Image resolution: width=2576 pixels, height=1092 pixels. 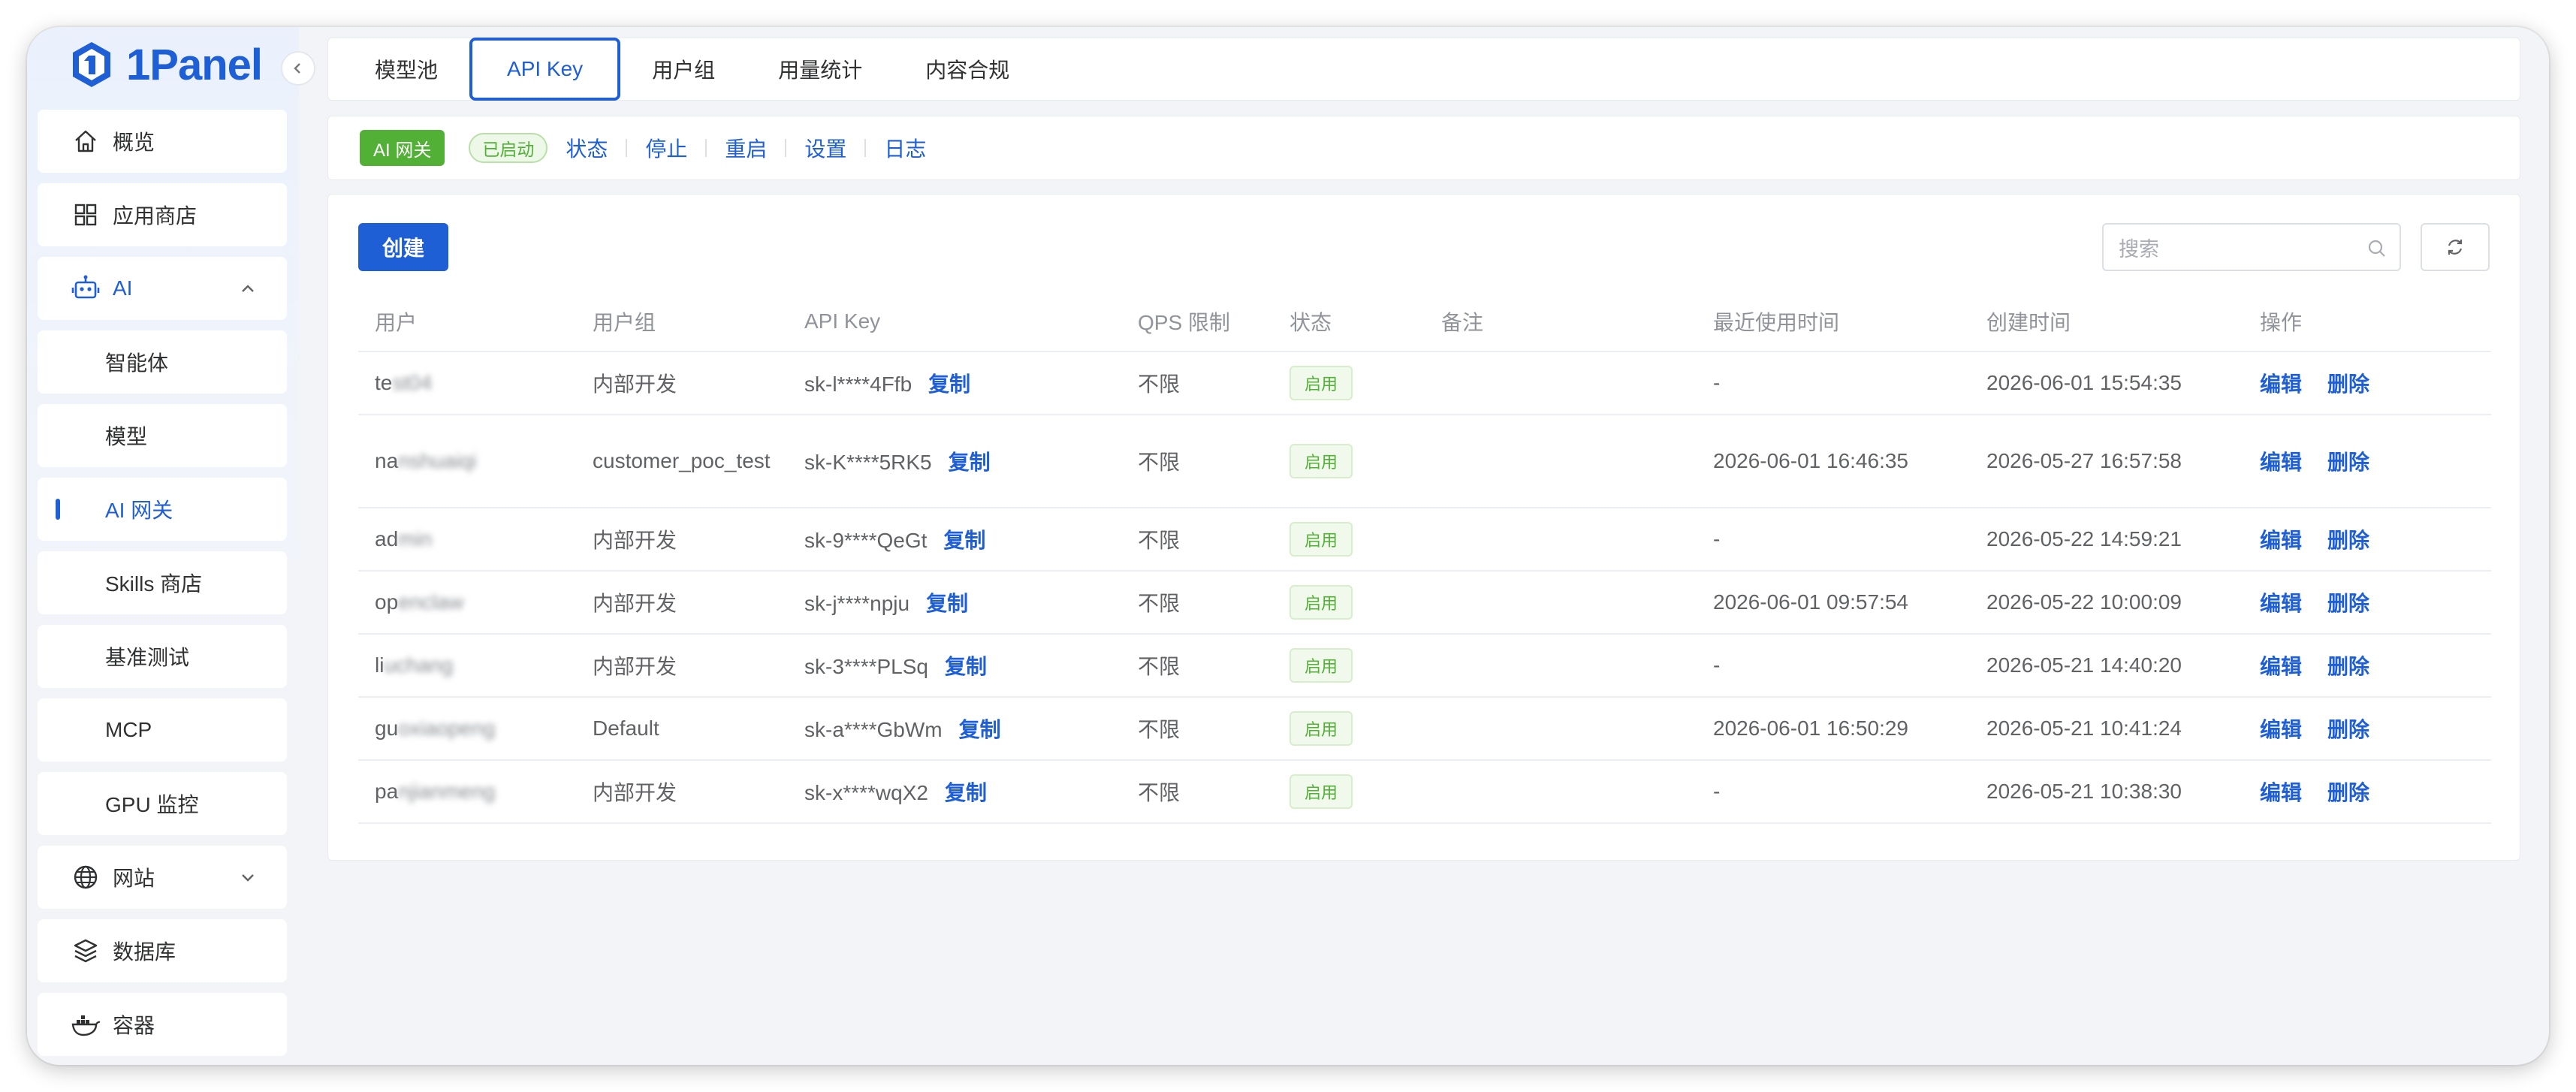 I want to click on tab-content-compliance: 内容合规, so click(x=968, y=69).